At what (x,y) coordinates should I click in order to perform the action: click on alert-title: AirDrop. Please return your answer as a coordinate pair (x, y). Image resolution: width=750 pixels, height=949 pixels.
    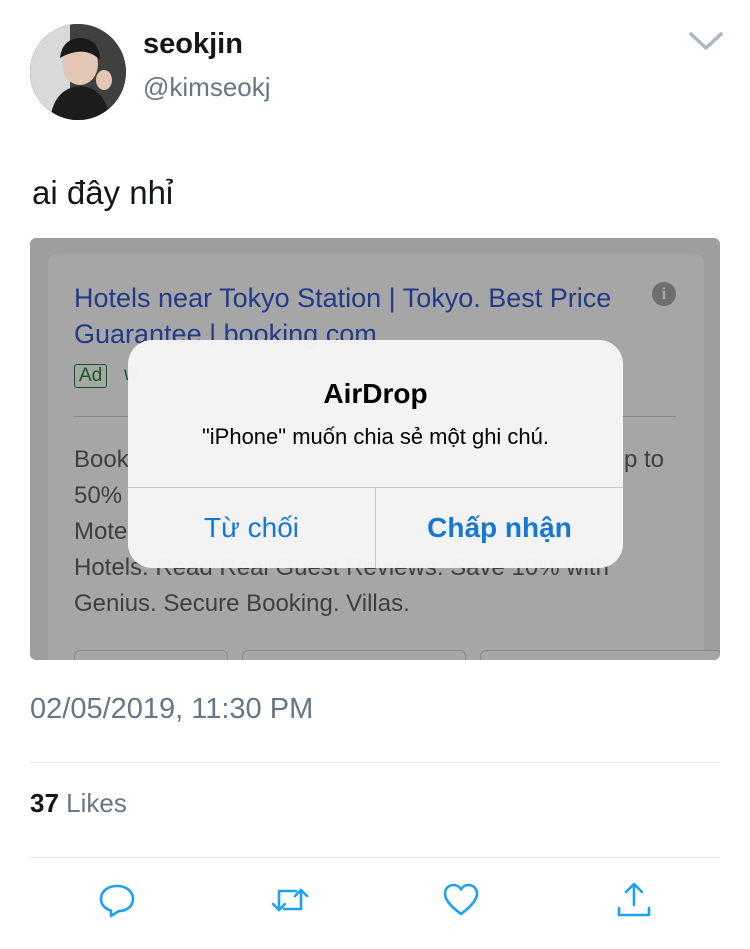
    Looking at the image, I should click on (375, 393).